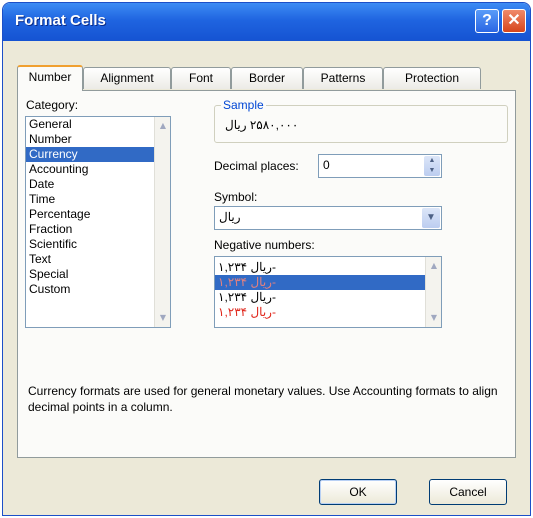  I want to click on spin-arrows-icon: ▲ ▼, so click(432, 166).